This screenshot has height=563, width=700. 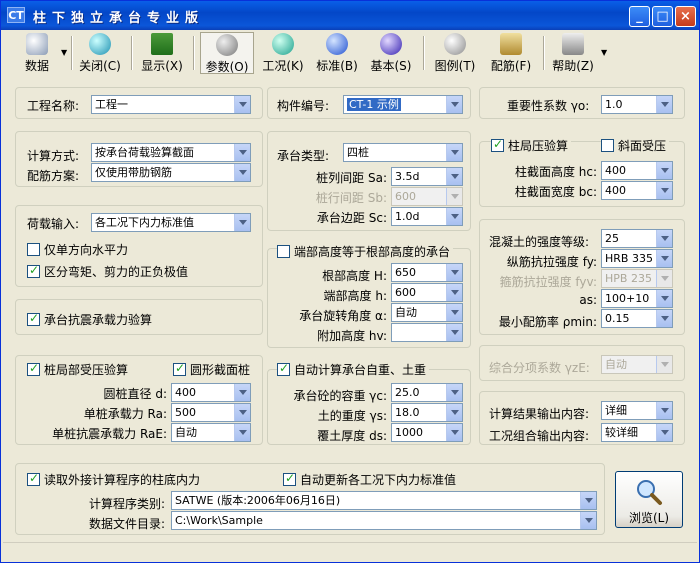 I want to click on toolbar-reinforcement-button: 配筋(F), so click(x=511, y=53).